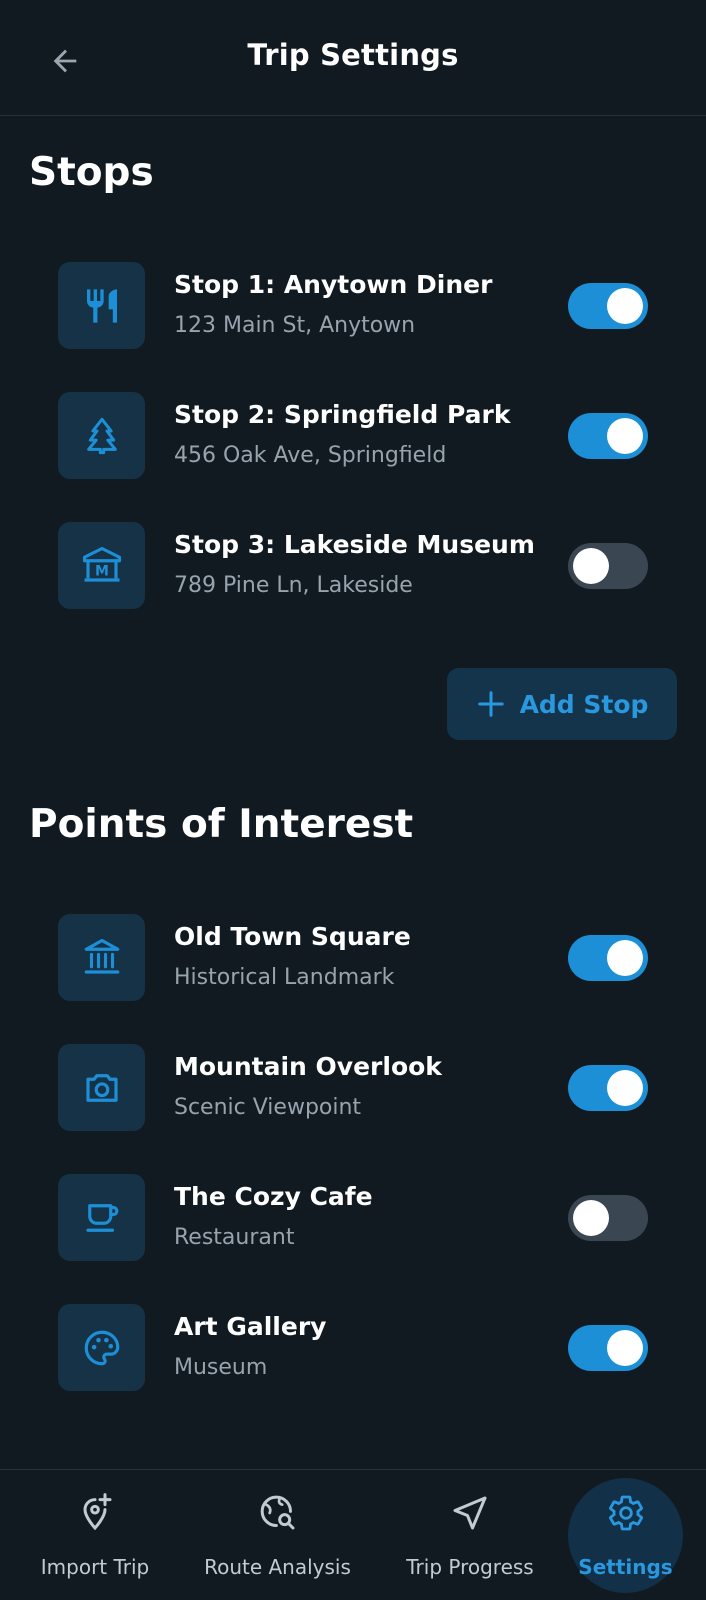 The width and height of the screenshot is (706, 1600). I want to click on stop-3-address: 789 Pine Ln, Lakeside, so click(293, 585).